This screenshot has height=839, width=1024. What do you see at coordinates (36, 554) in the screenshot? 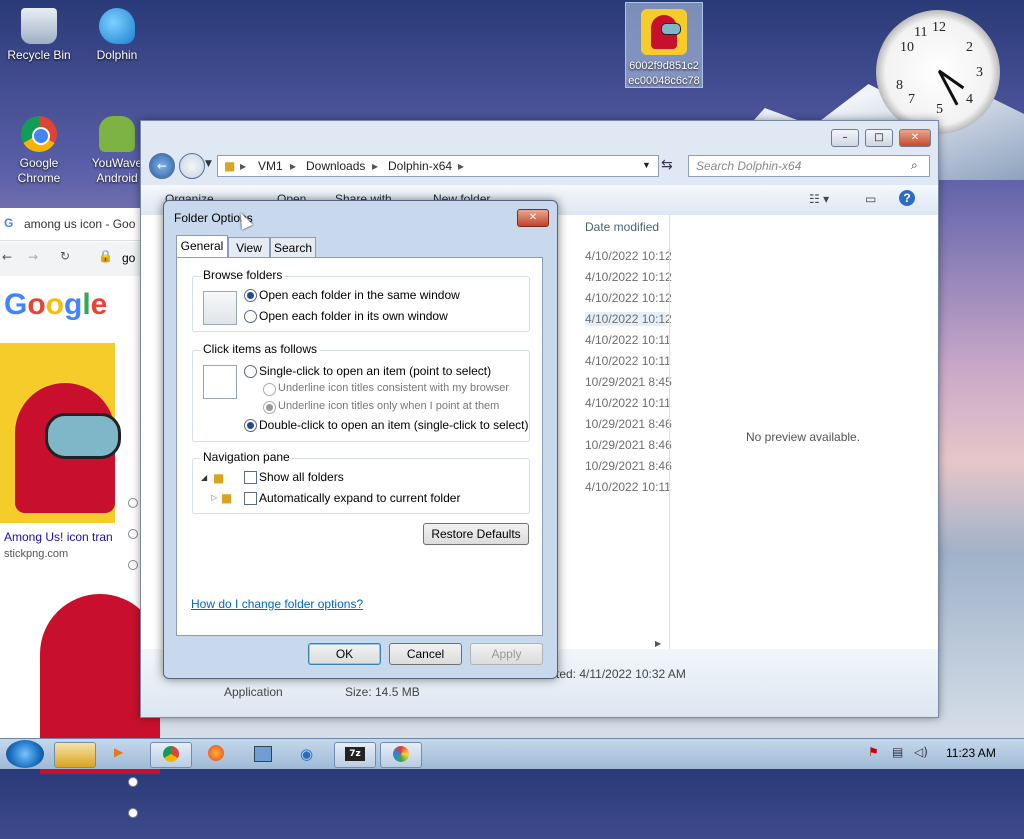
I see `search-result-source: stickpng.com` at bounding box center [36, 554].